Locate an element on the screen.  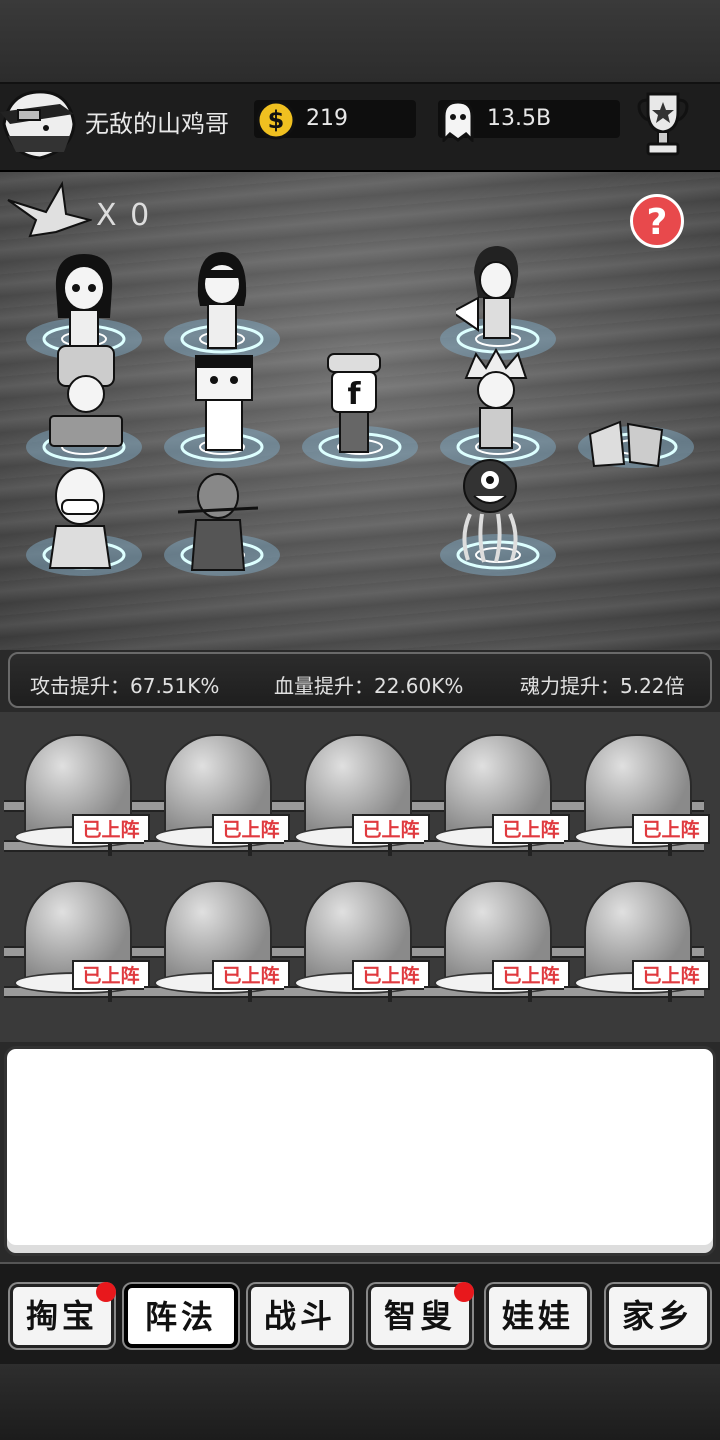
top-band is located at coordinates (360, 42).